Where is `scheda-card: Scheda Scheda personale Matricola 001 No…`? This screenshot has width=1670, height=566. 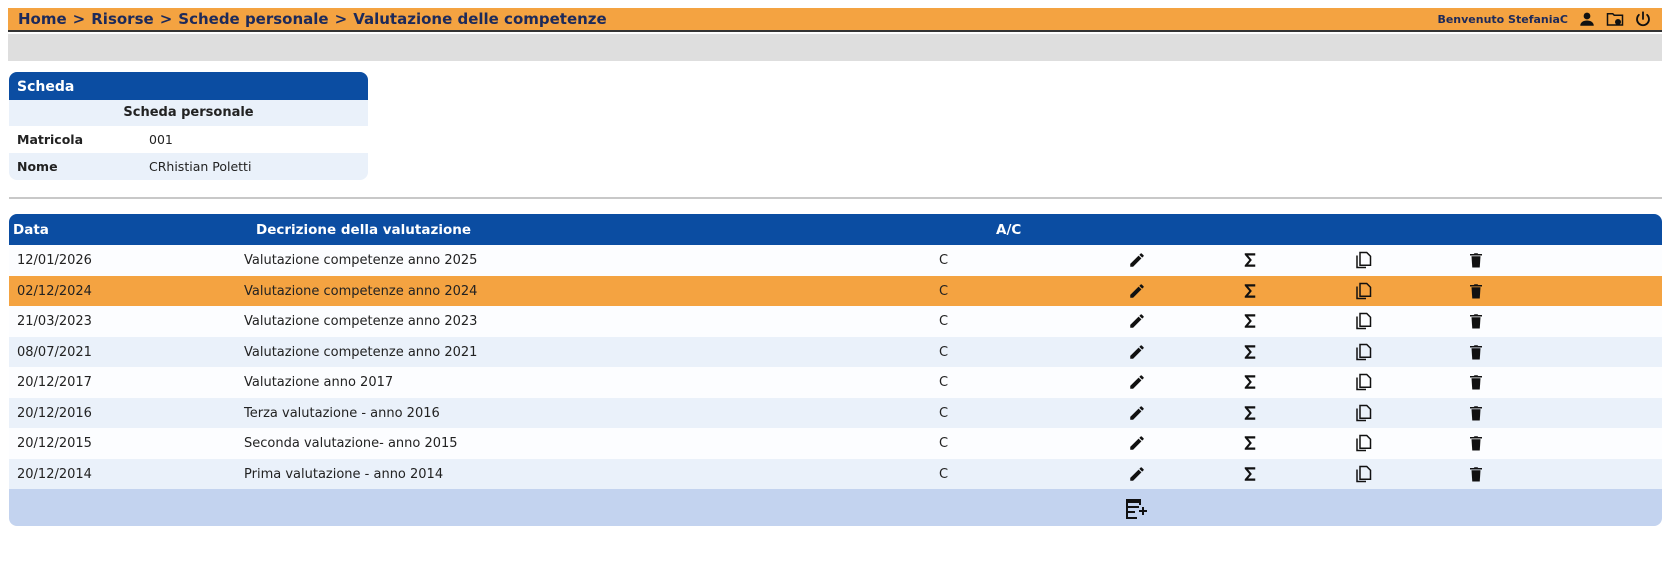
scheda-card: Scheda Scheda personale Matricola 001 No… is located at coordinates (188, 126).